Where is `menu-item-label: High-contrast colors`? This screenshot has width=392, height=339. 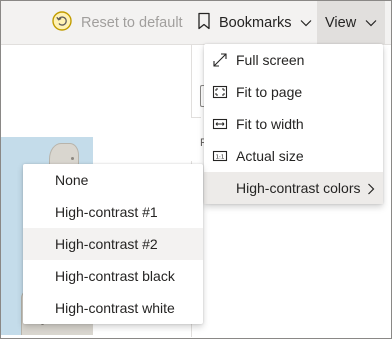 menu-item-label: High-contrast colors is located at coordinates (298, 188).